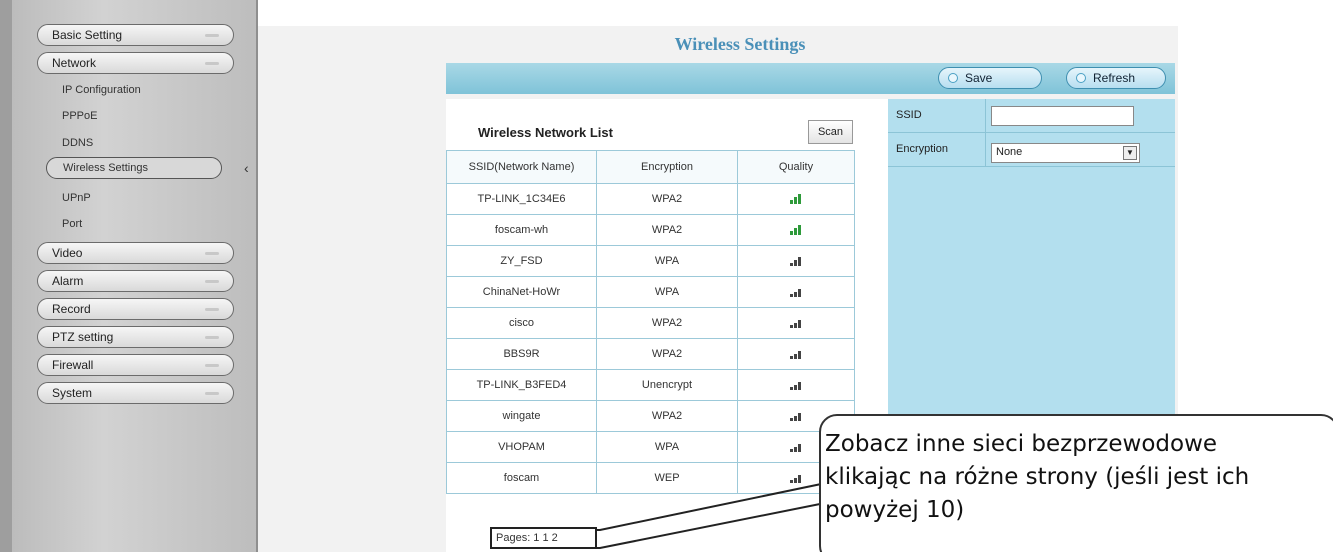 This screenshot has height=552, width=1333. I want to click on ssid-label: SSID, so click(909, 115).